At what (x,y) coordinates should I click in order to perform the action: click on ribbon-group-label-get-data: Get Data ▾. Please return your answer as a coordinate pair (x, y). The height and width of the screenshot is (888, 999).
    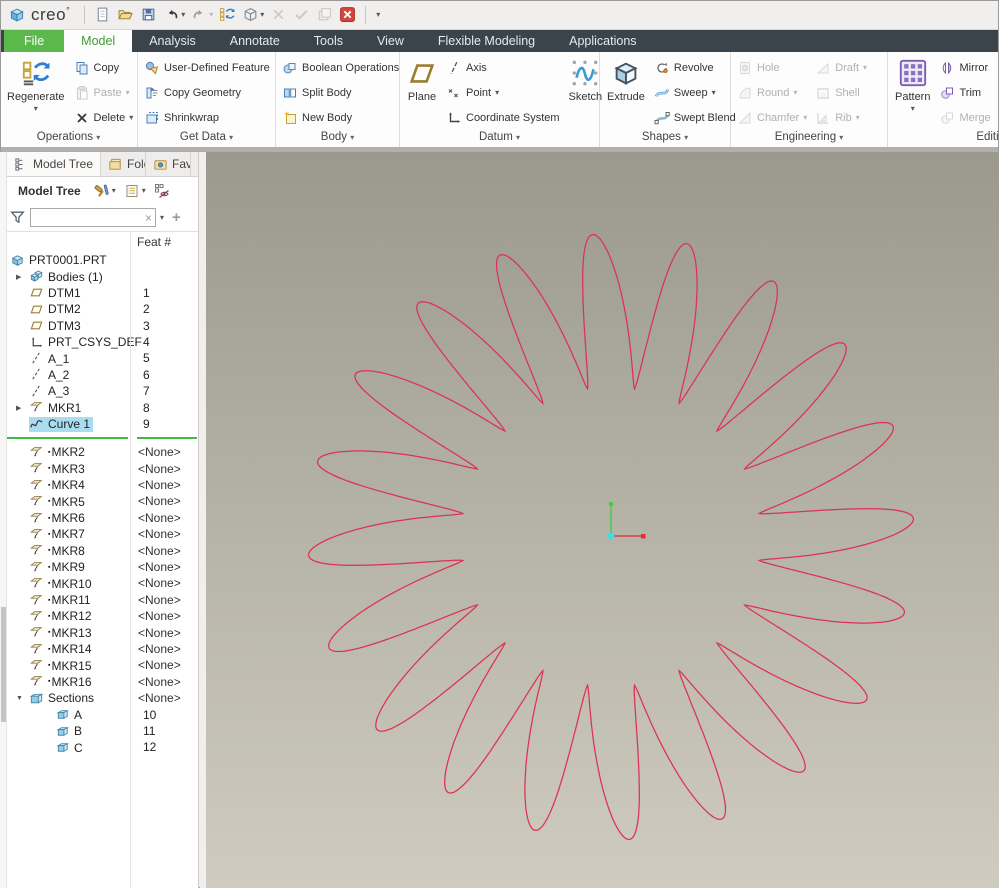
    Looking at the image, I should click on (206, 139).